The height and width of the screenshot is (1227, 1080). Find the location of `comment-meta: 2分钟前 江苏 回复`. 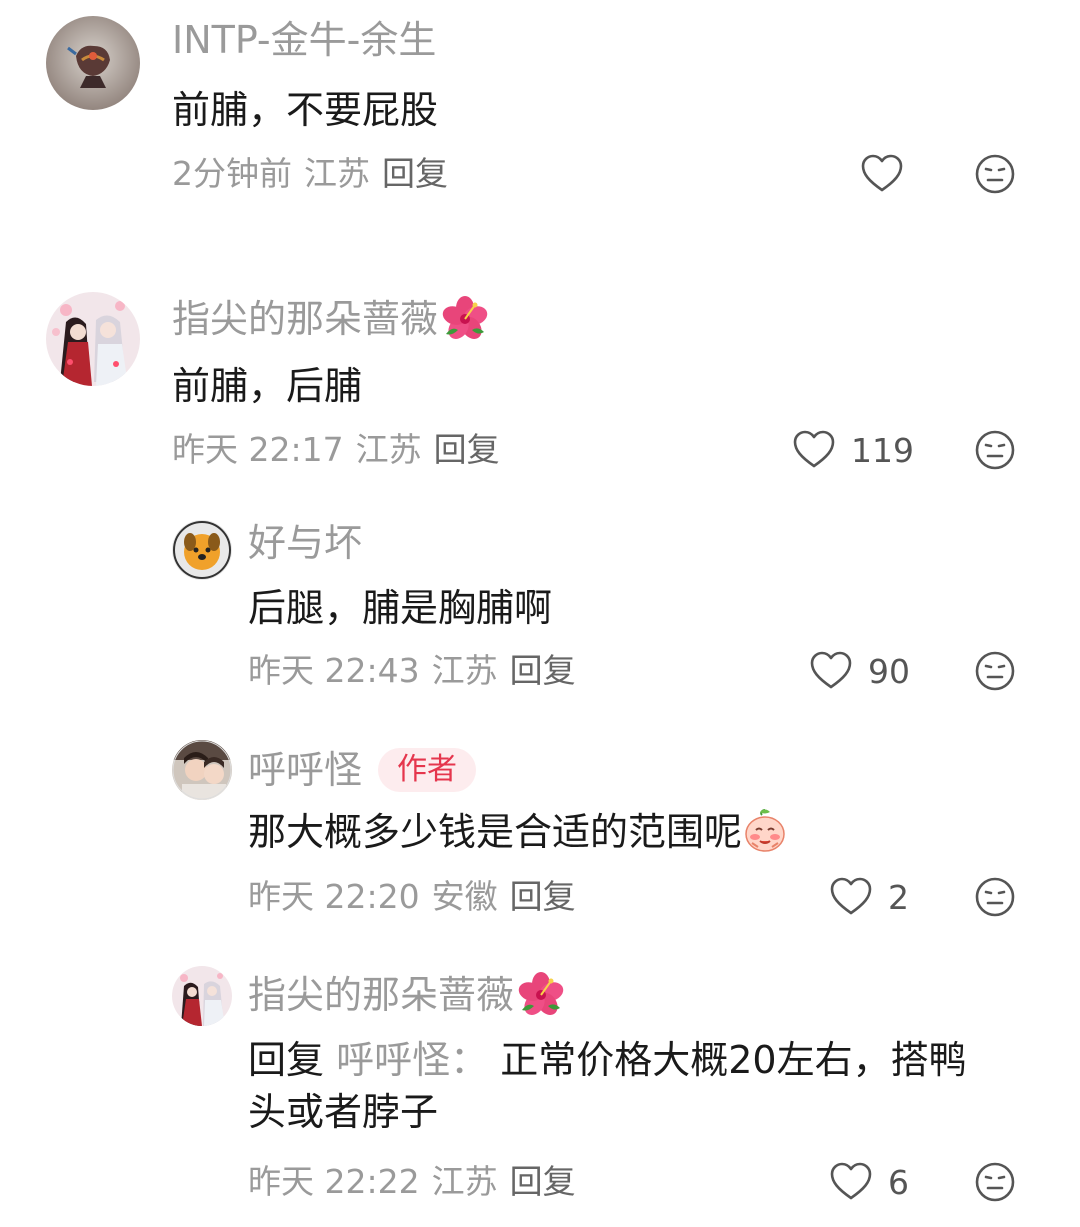

comment-meta: 2分钟前 江苏 回复 is located at coordinates (316, 173).